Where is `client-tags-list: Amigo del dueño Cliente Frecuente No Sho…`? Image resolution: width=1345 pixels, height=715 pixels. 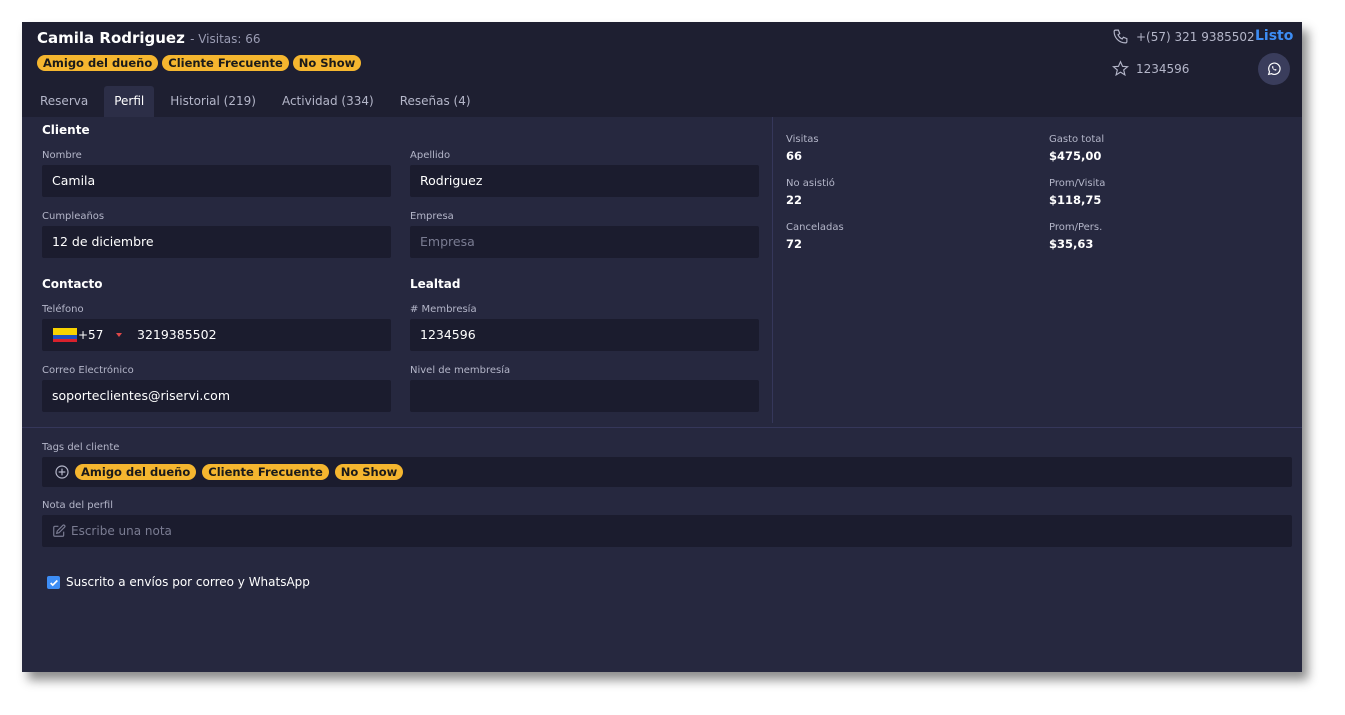 client-tags-list: Amigo del dueño Cliente Frecuente No Sho… is located at coordinates (239, 472).